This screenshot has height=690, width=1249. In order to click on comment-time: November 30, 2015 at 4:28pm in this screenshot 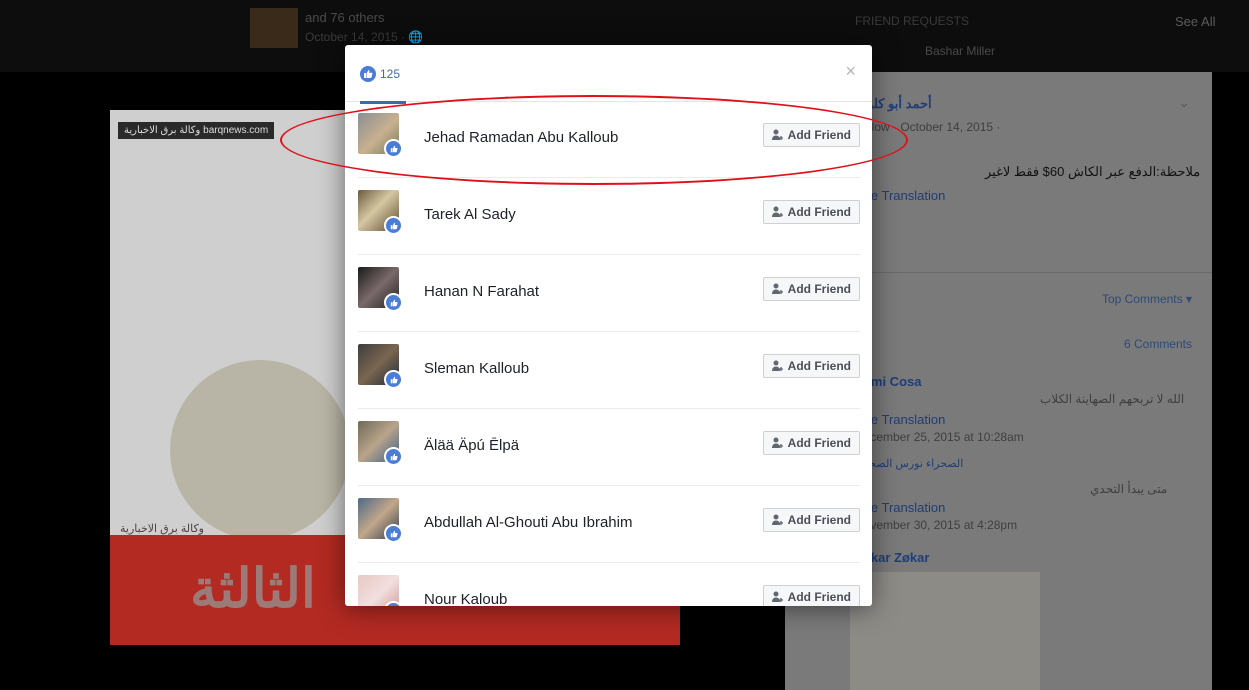, I will do `click(936, 525)`.